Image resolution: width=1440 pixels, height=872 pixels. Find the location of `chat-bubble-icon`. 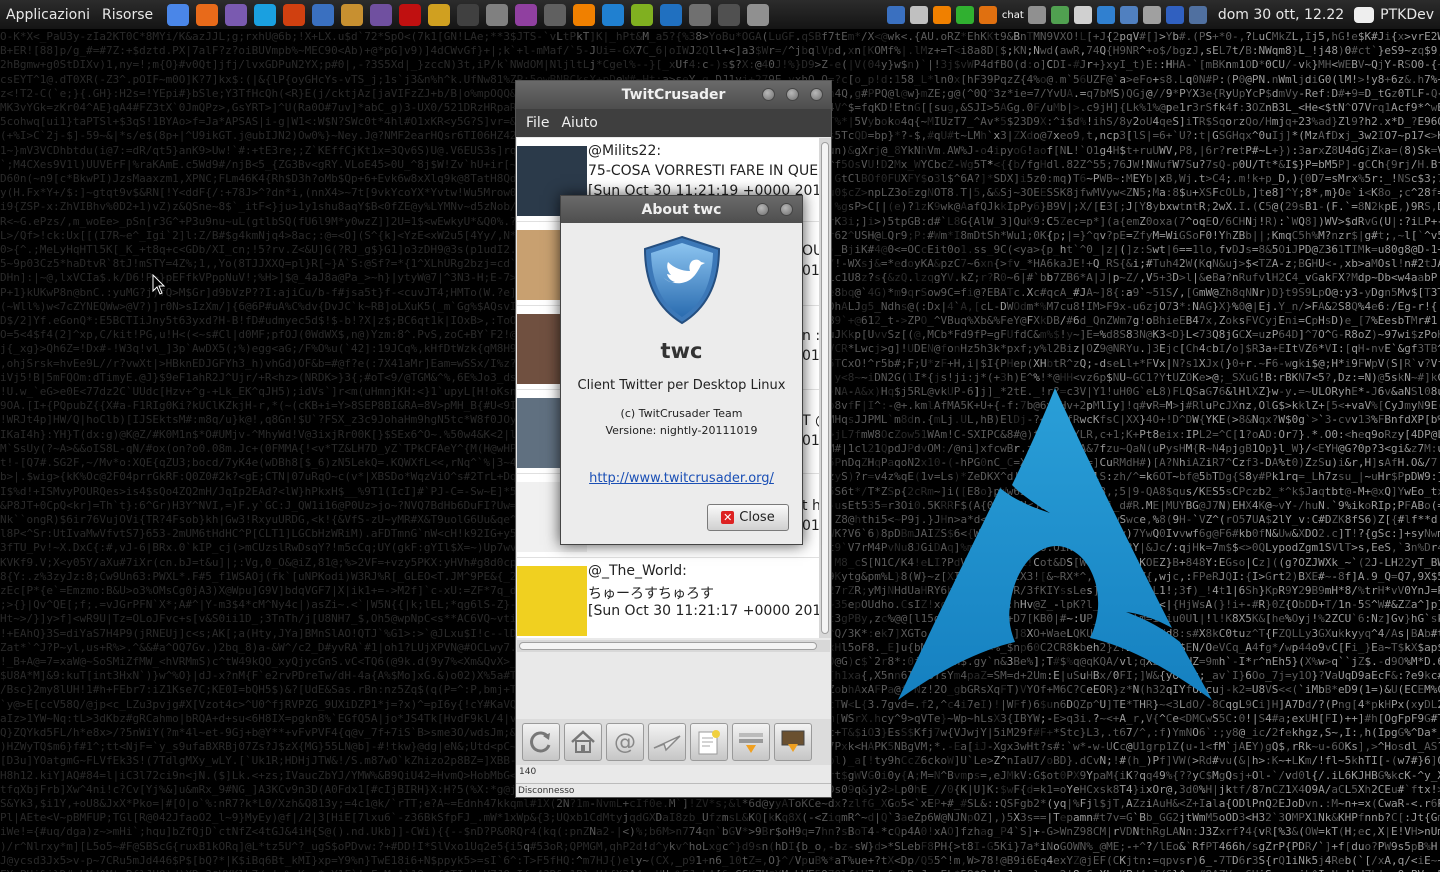

chat-bubble-icon is located at coordinates (1364, 15).